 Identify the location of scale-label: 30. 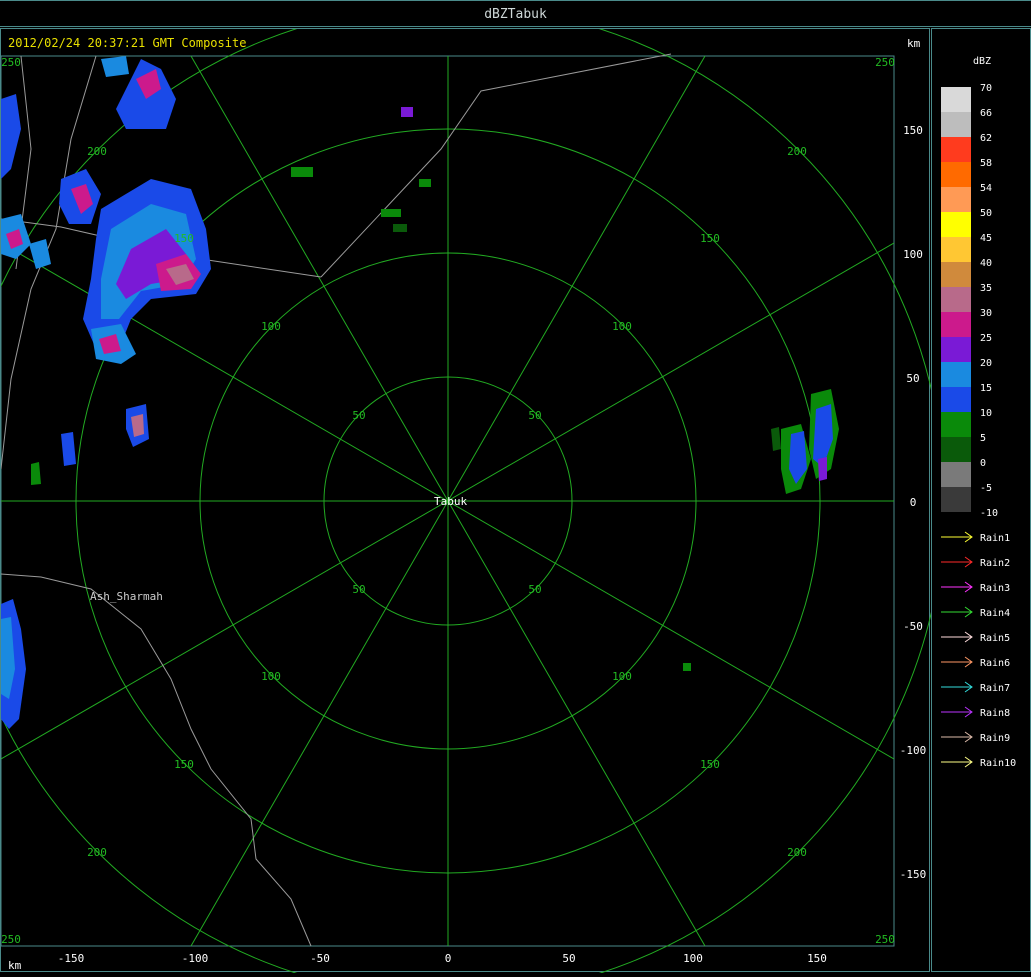
(986, 313).